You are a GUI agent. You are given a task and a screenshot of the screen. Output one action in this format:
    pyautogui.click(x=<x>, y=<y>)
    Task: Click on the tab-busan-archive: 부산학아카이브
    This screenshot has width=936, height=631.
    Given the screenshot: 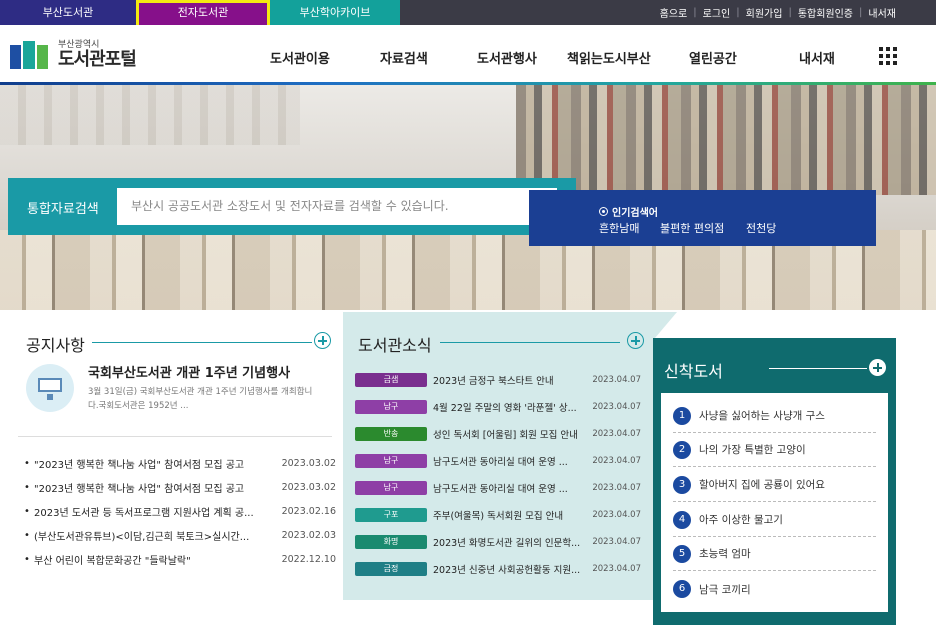 What is the action you would take?
    pyautogui.click(x=335, y=12)
    